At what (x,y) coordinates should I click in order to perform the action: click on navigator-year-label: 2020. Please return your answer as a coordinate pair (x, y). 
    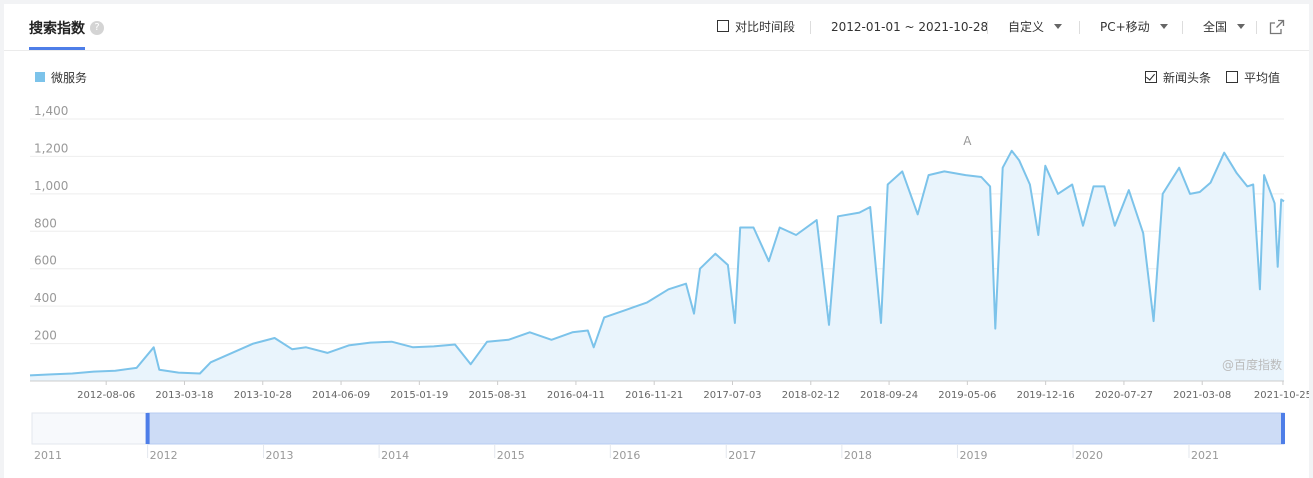
    Looking at the image, I should click on (1089, 455).